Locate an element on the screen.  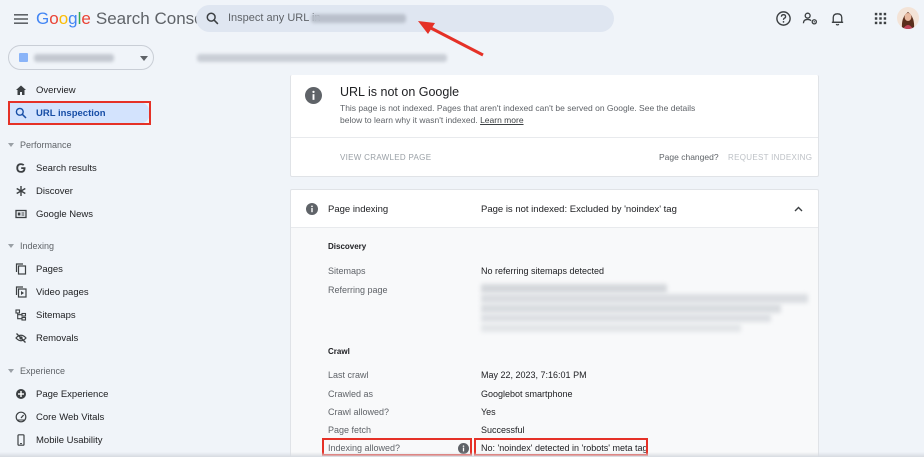
nav-removals: Removals is located at coordinates (79, 338).